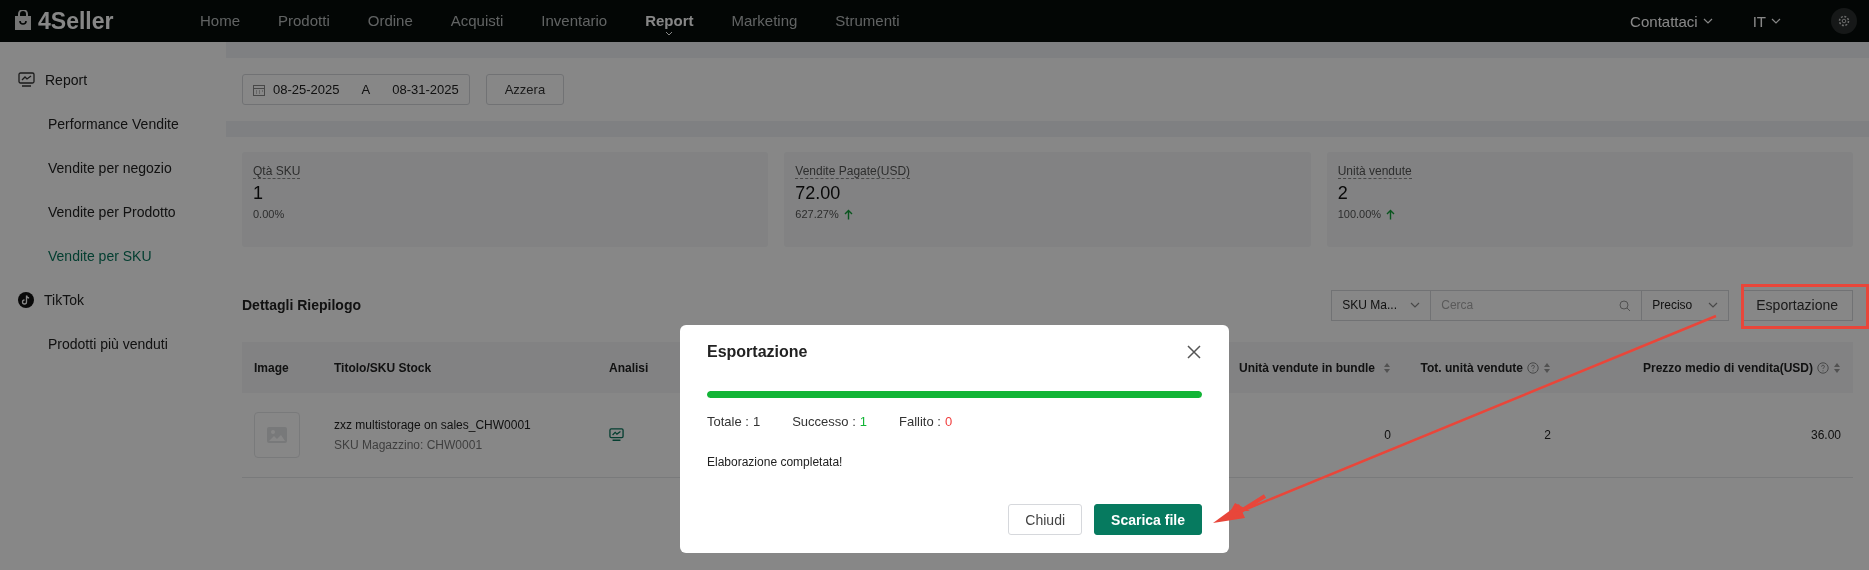 This screenshot has width=1869, height=570. I want to click on nav-item: Strumenti, so click(867, 20).